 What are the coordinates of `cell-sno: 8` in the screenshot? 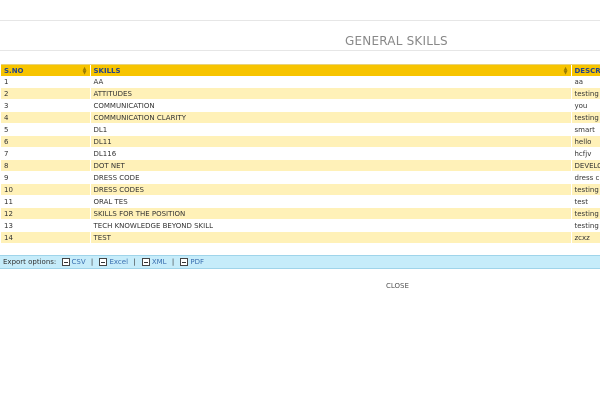 It's located at (46, 165).